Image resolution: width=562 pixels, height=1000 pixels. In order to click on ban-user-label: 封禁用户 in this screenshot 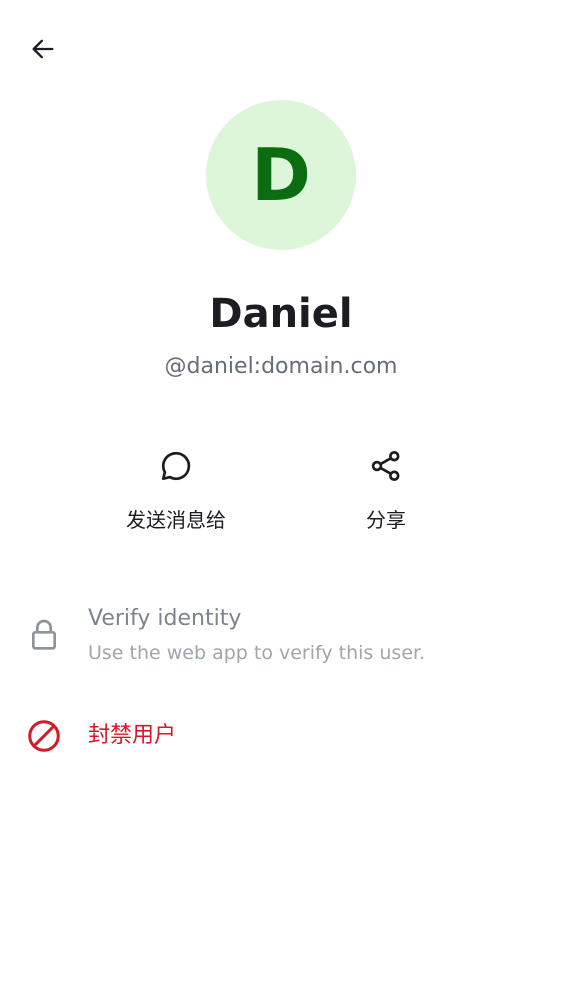, I will do `click(132, 735)`.